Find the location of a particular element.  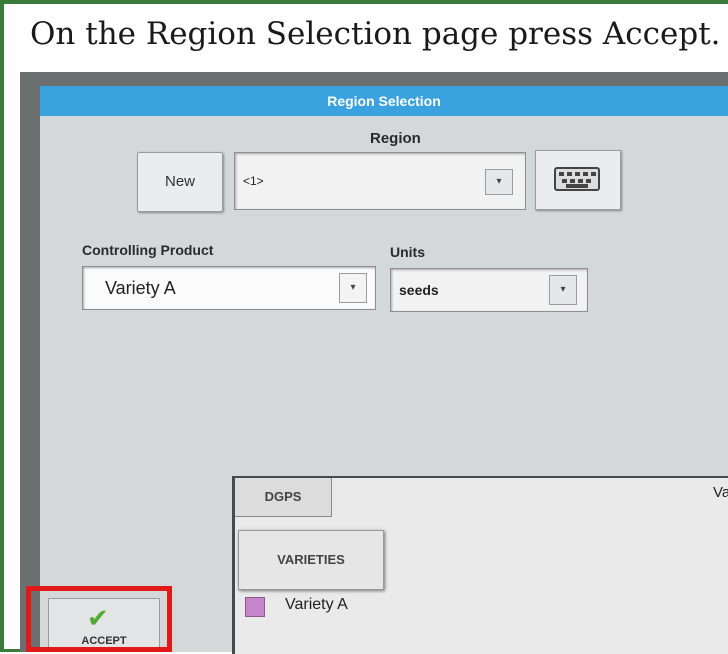

controlling-product-value: Variety A is located at coordinates (140, 288).